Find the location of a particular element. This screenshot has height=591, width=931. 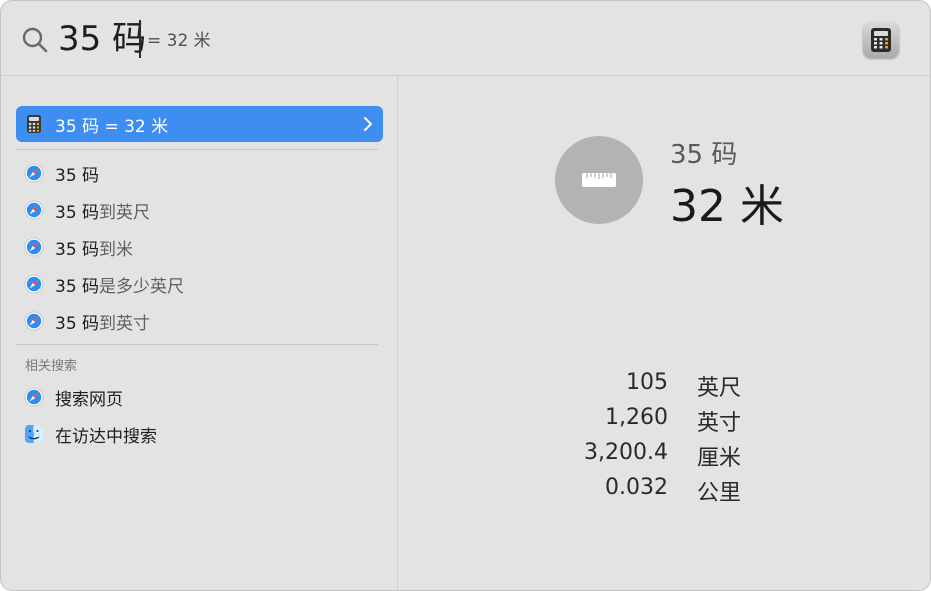

conversion-row: 3,200.4 厘米 is located at coordinates (648, 458).